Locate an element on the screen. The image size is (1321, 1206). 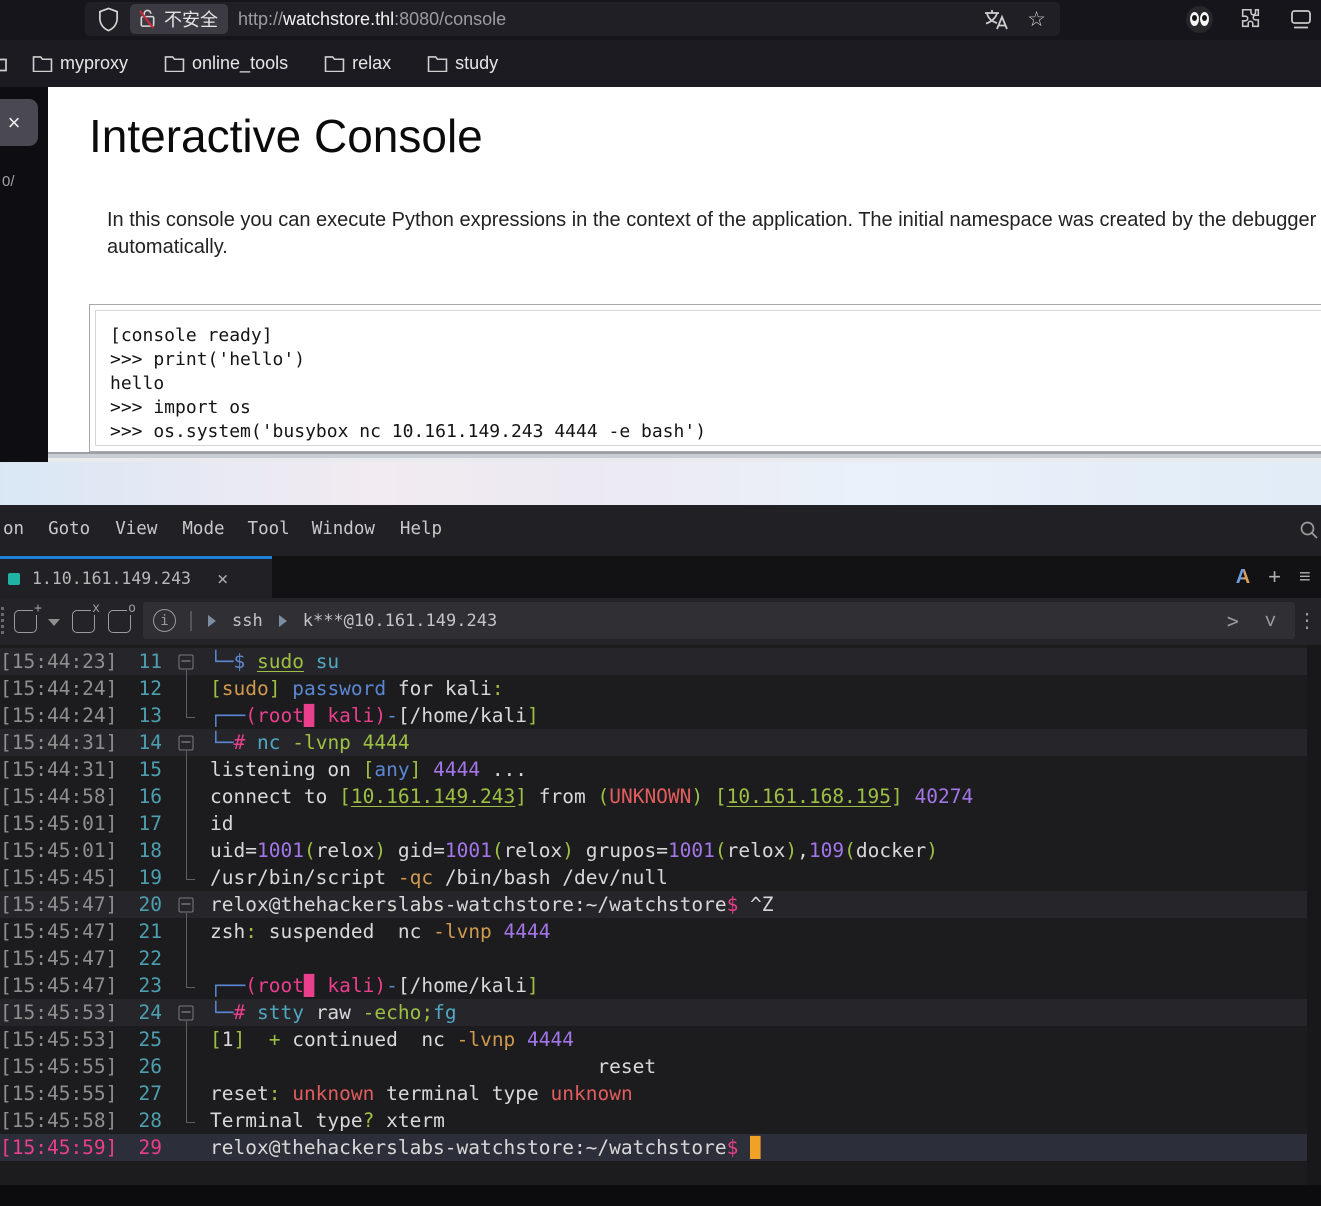
url-scheme: http:// is located at coordinates (261, 18).